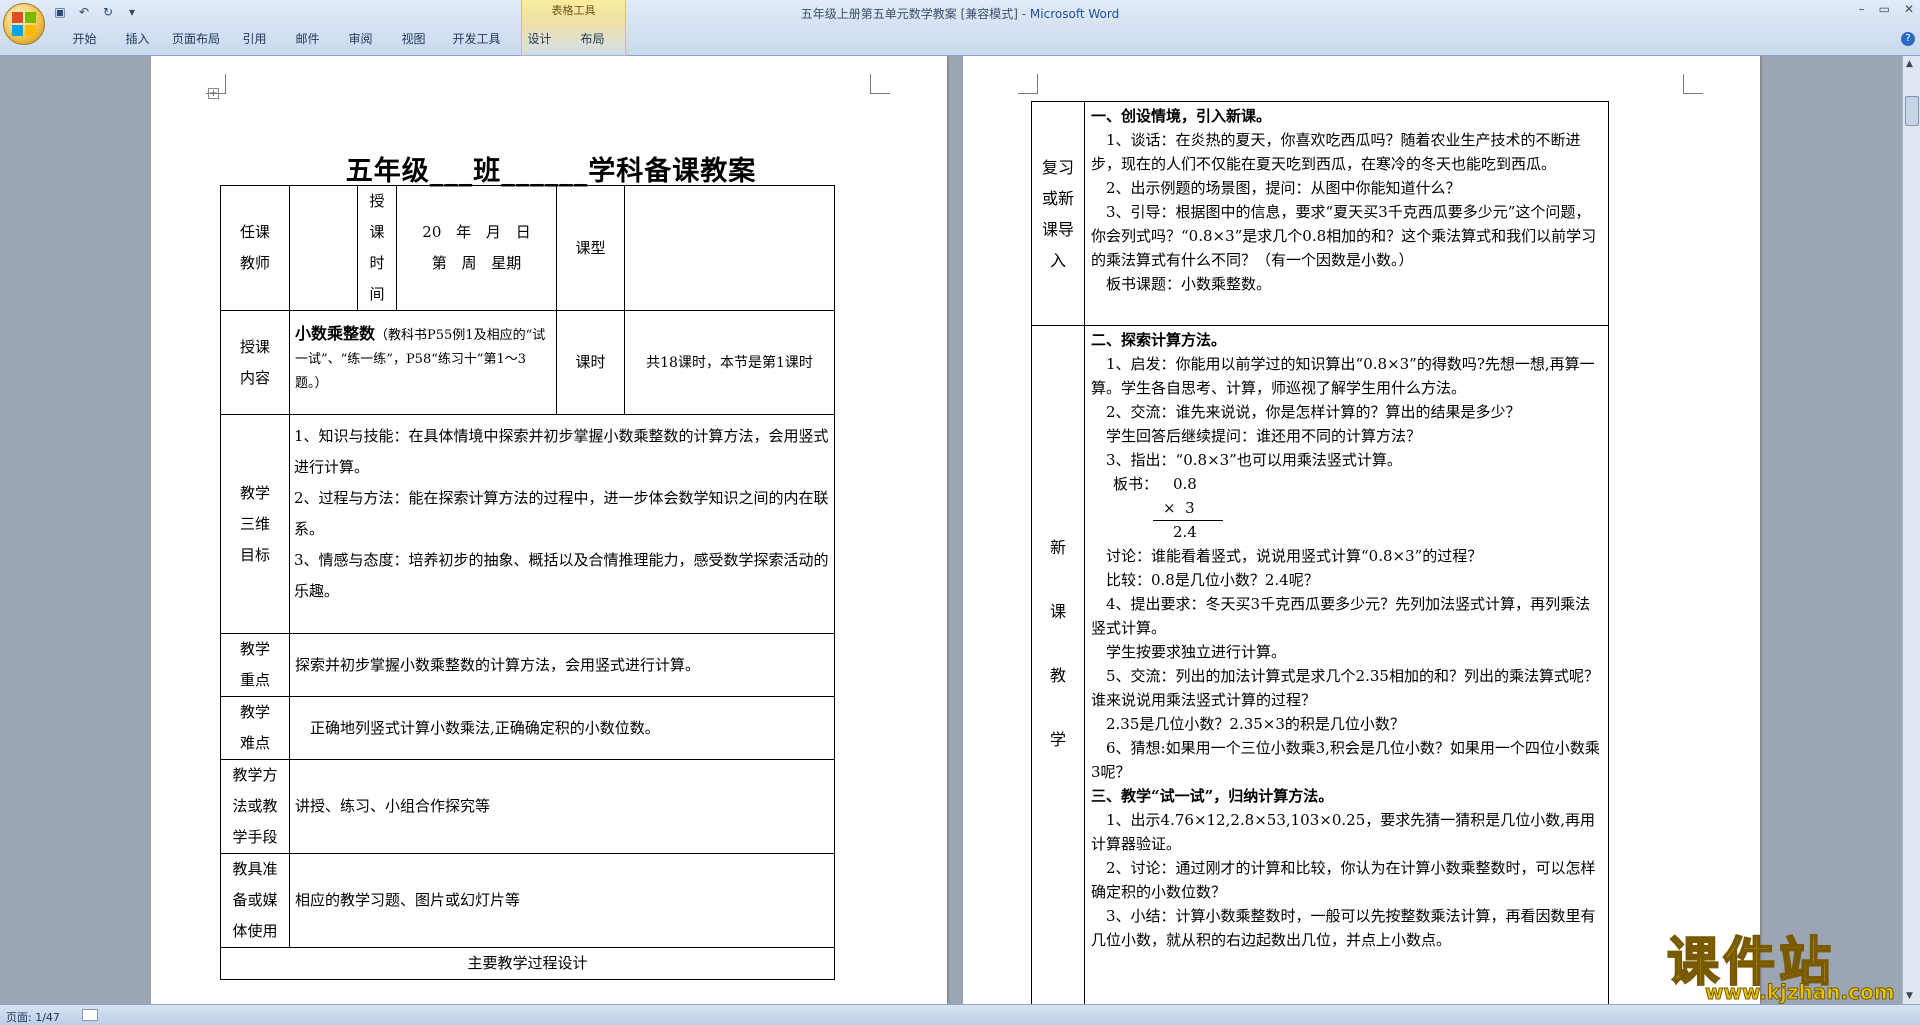 The width and height of the screenshot is (1920, 1025). I want to click on maximize-button: ▭, so click(1884, 9).